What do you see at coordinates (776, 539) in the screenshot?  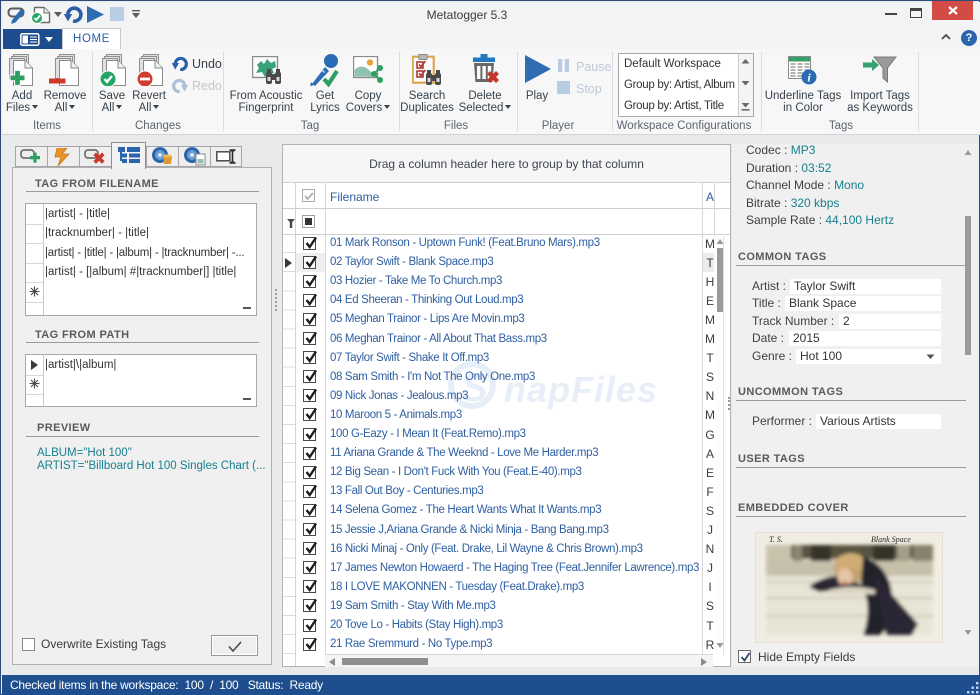 I see `svg-text: T. S.` at bounding box center [776, 539].